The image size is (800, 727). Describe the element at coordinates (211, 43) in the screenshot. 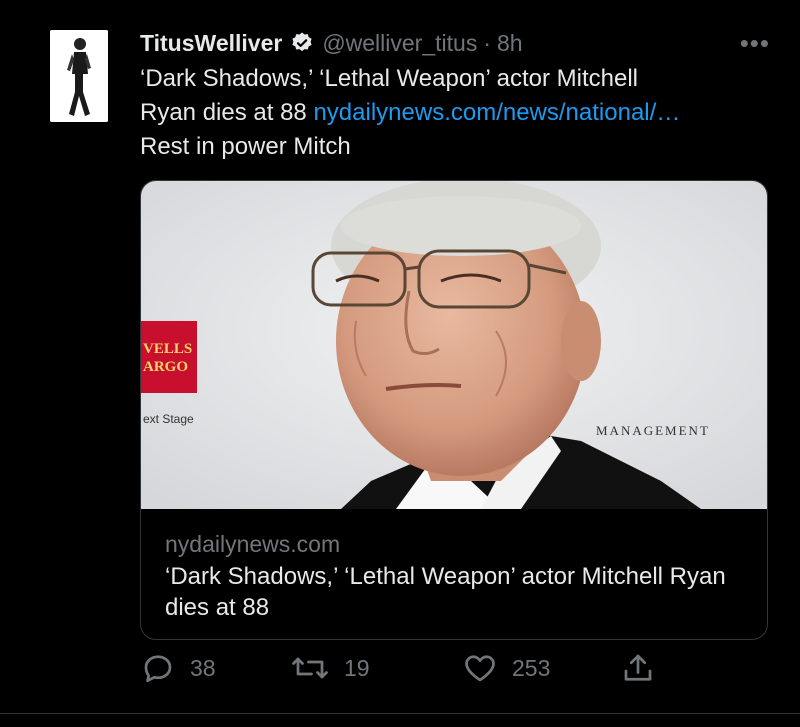

I see `display-name: TitusWelliver` at that location.